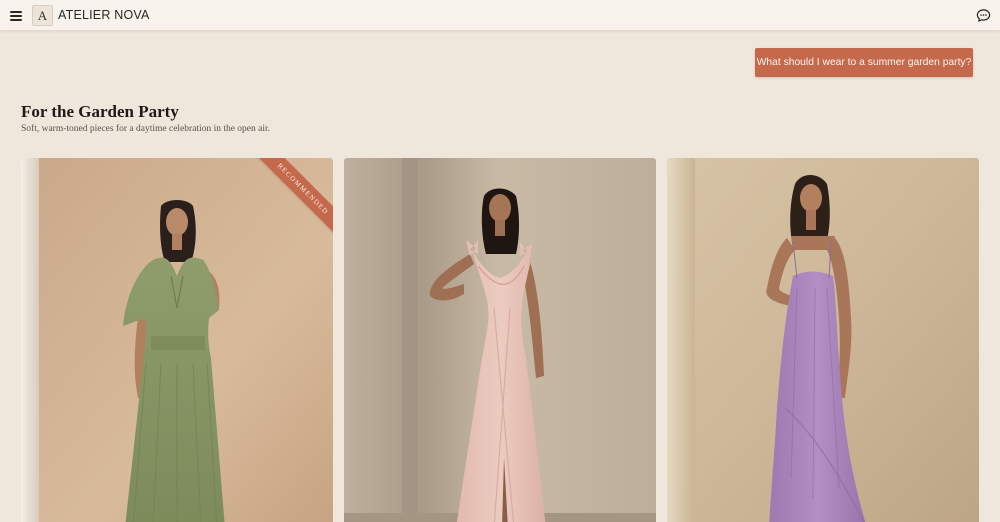 This screenshot has width=1000, height=522. What do you see at coordinates (500, 15) in the screenshot?
I see `top-bar: A ATELIER NOVA` at bounding box center [500, 15].